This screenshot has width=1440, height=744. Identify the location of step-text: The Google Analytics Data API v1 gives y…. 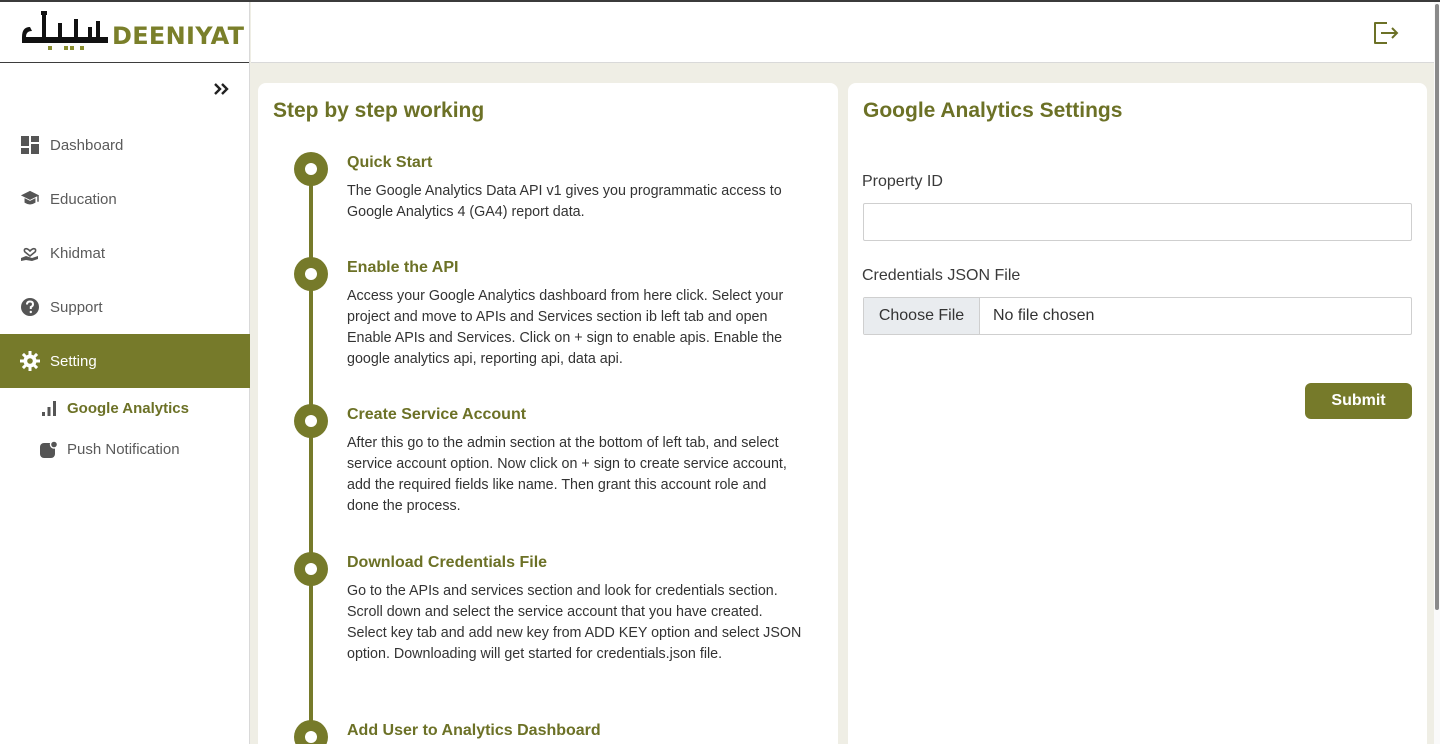
(564, 201).